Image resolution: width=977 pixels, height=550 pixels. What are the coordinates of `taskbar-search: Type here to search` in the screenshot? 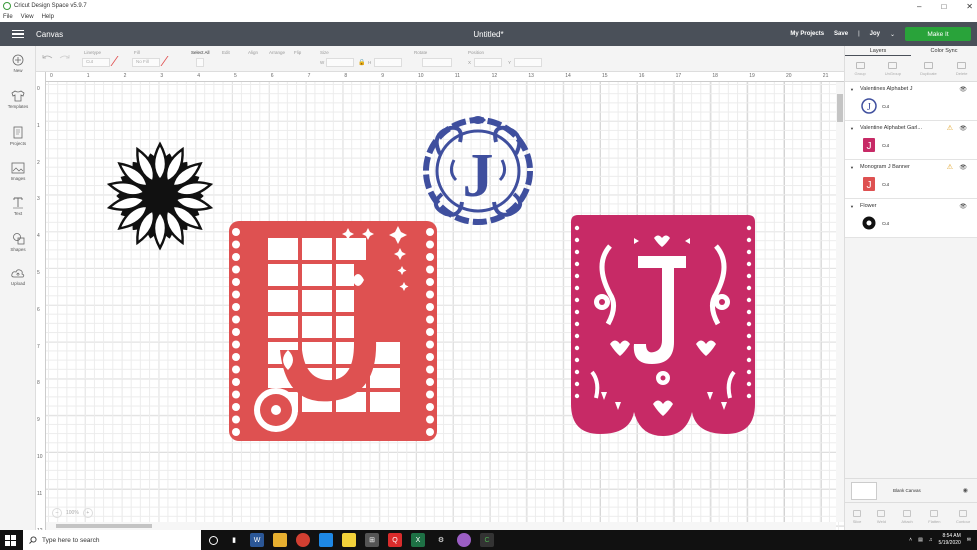 It's located at (112, 540).